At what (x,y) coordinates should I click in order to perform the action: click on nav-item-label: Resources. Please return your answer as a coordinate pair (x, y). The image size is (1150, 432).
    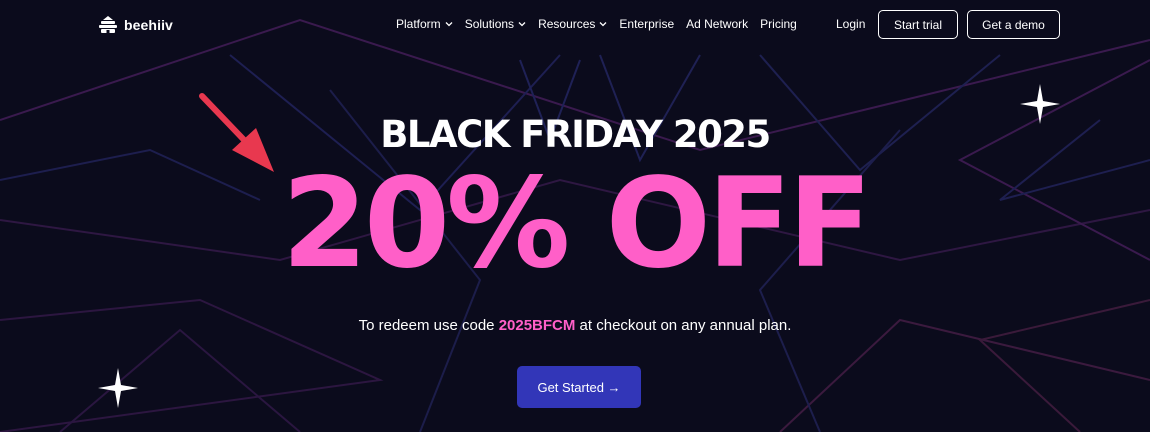
    Looking at the image, I should click on (567, 24).